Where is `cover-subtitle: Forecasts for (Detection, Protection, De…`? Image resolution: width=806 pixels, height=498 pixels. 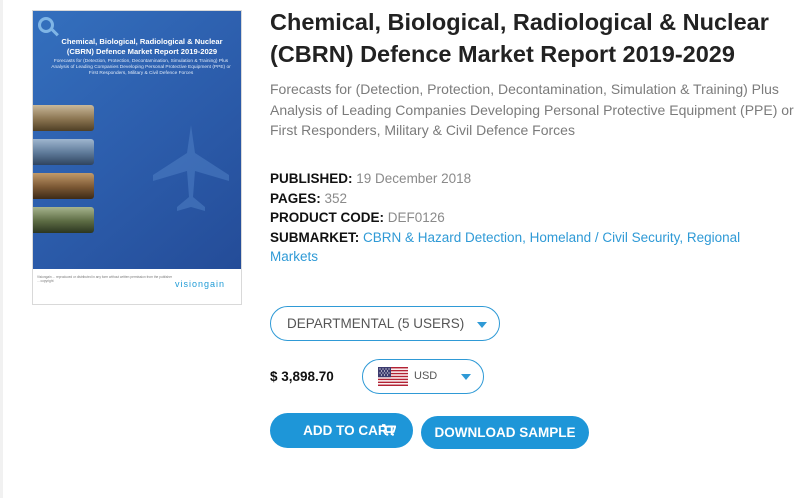 cover-subtitle: Forecasts for (Detection, Protection, De… is located at coordinates (141, 68).